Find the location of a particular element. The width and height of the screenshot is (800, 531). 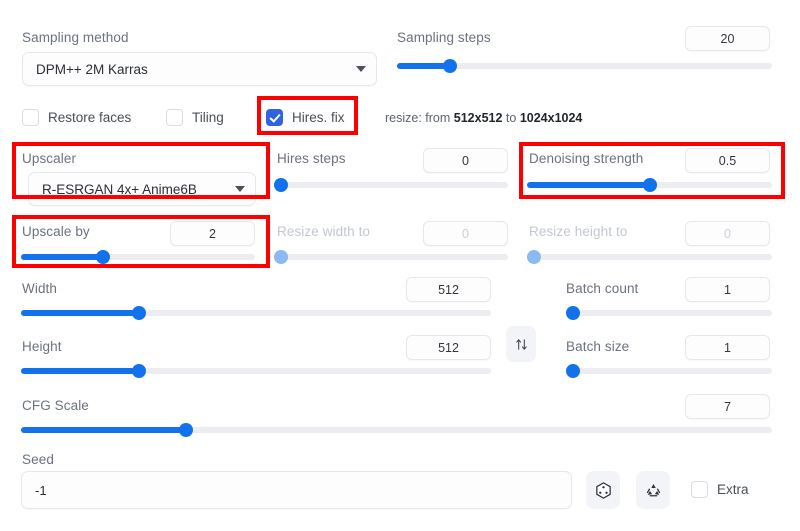

randomize-seed-button is located at coordinates (603, 490).